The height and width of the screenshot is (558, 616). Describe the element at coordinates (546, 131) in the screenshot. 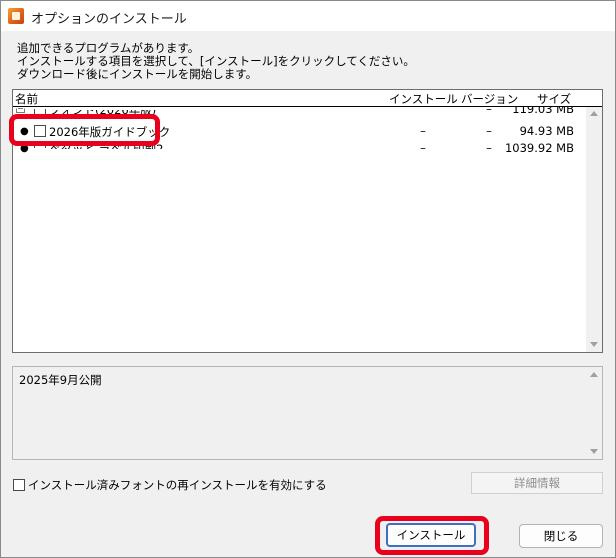

I see `item-size: 94.93 MB` at that location.